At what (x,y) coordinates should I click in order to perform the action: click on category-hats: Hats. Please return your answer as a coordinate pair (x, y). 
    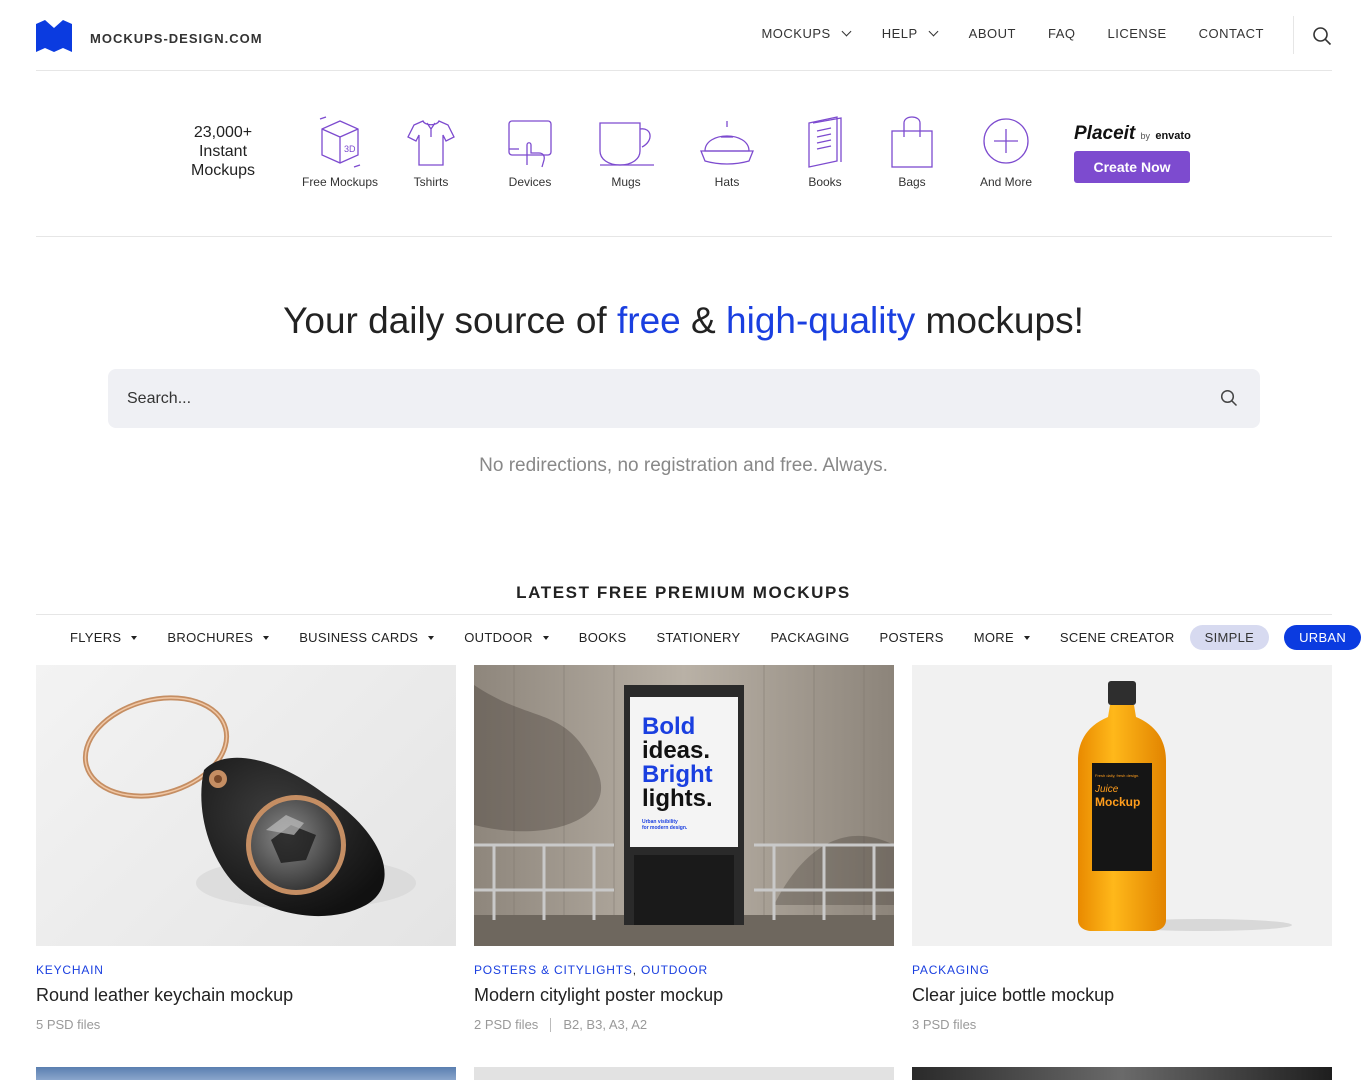
    Looking at the image, I should click on (727, 152).